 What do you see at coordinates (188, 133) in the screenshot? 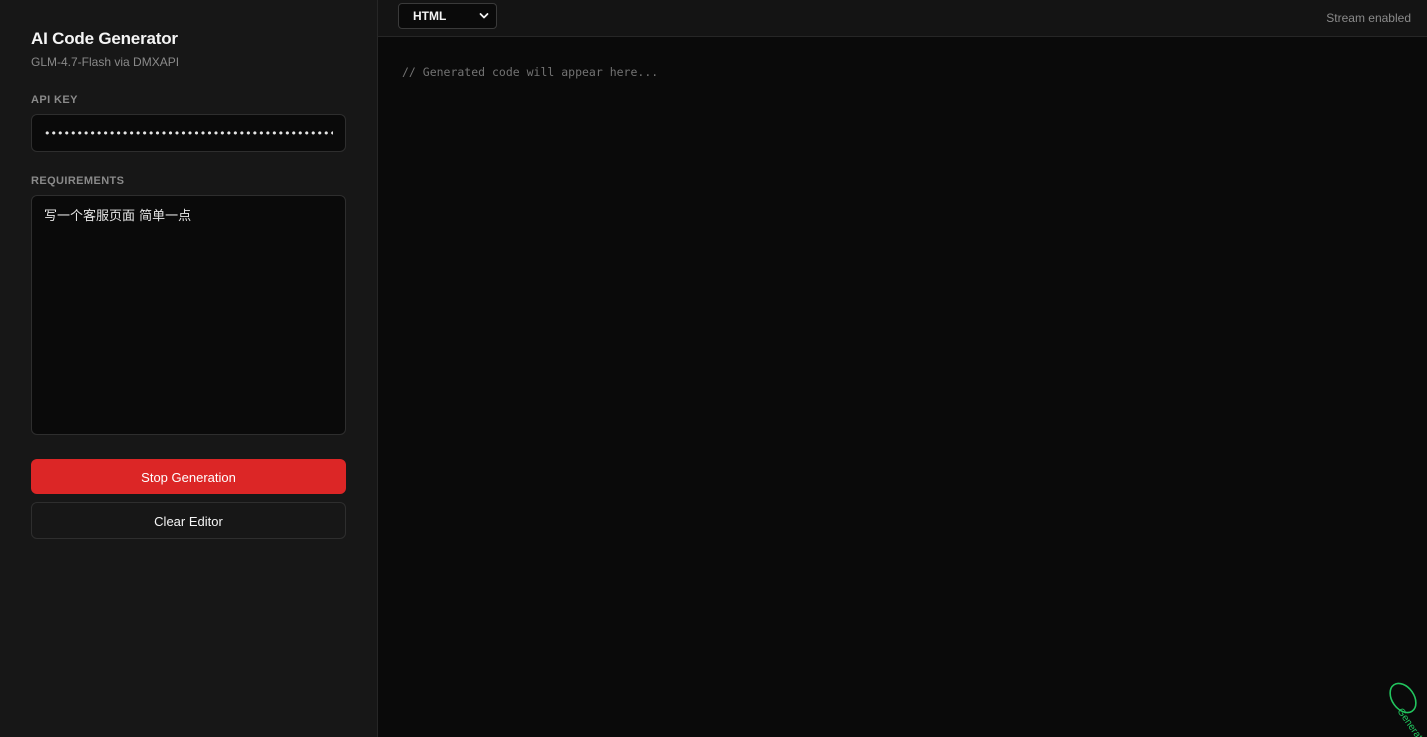
I see `api-key-input` at bounding box center [188, 133].